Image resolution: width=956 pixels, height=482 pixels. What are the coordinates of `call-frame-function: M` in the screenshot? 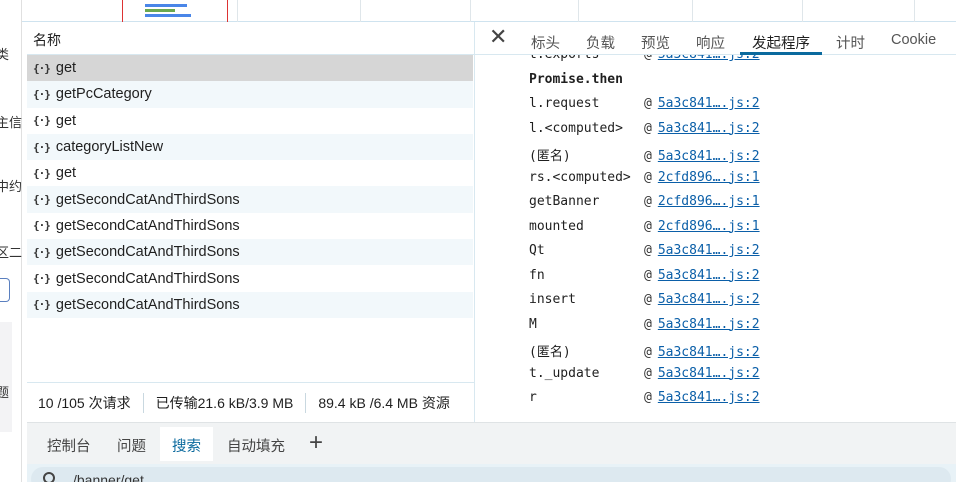 It's located at (533, 324).